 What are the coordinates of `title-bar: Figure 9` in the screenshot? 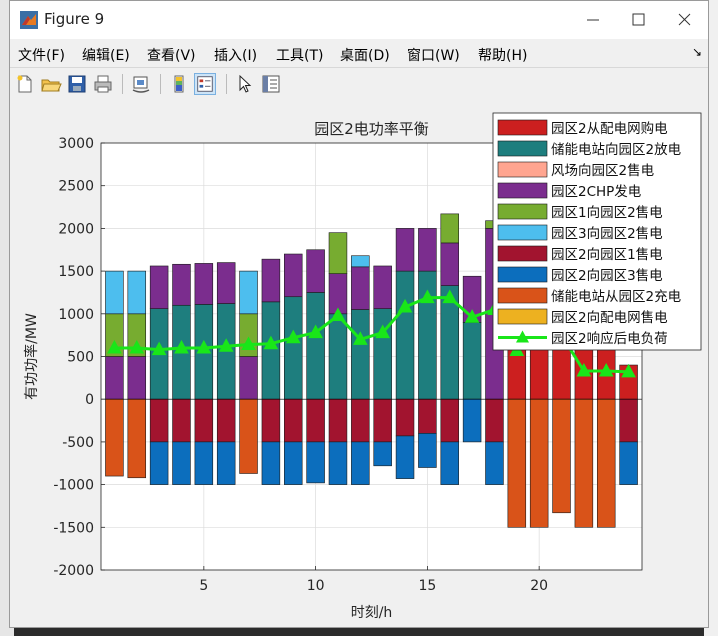 It's located at (359, 20).